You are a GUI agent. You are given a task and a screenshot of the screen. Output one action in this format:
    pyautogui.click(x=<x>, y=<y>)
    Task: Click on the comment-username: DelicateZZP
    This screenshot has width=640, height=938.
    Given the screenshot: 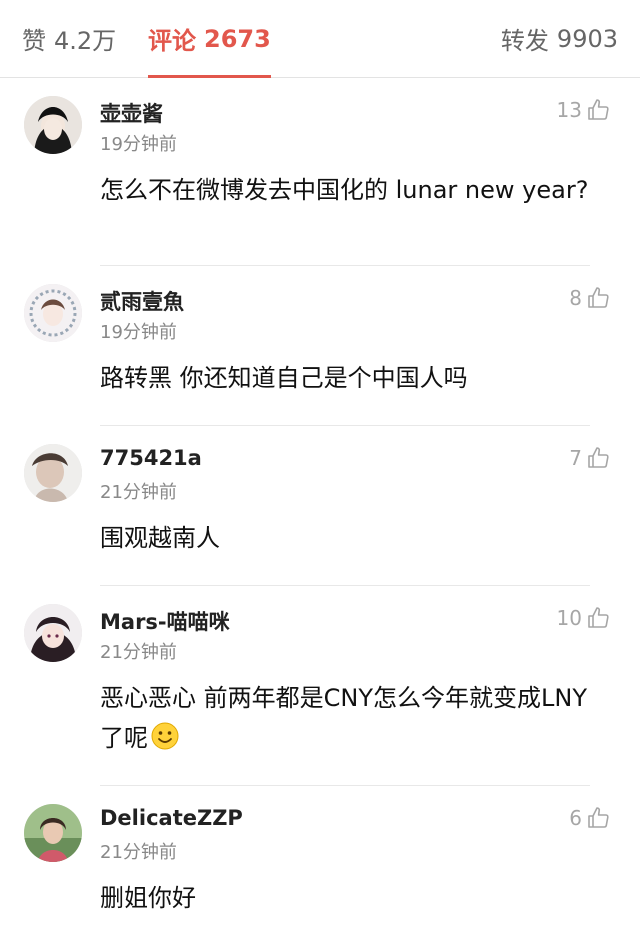 What is the action you would take?
    pyautogui.click(x=171, y=818)
    